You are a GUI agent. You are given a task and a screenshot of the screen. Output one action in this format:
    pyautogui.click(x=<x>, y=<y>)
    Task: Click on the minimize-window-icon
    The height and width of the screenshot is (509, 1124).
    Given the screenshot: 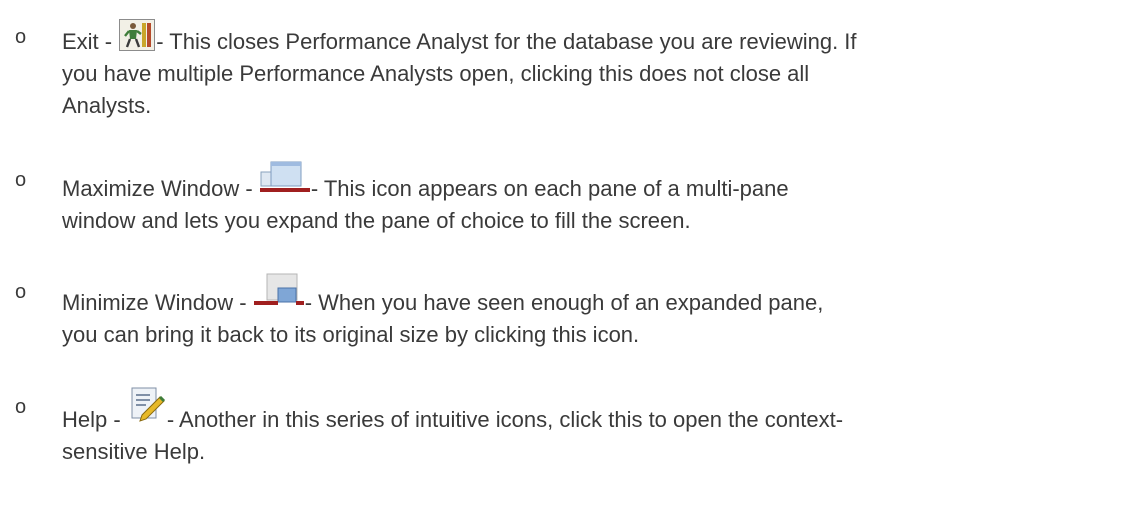 What is the action you would take?
    pyautogui.click(x=278, y=290)
    